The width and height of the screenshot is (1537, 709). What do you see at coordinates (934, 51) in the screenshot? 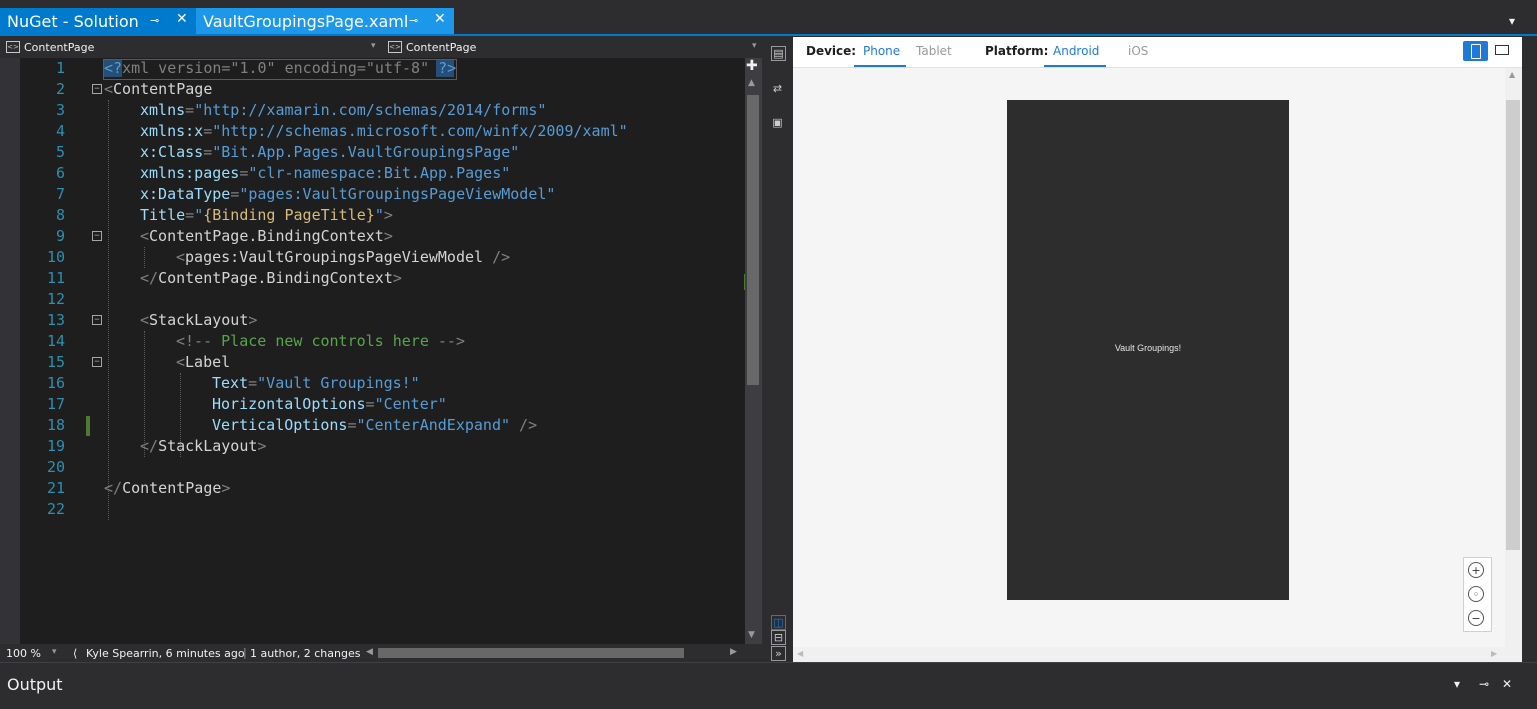
I see `device-option-tablet: Tablet` at bounding box center [934, 51].